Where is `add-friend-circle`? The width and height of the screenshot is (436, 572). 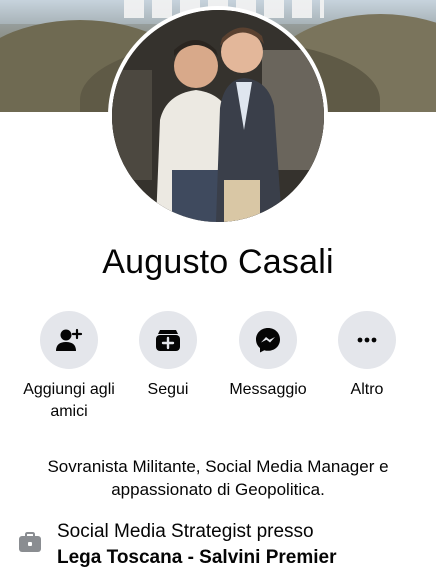 add-friend-circle is located at coordinates (69, 340).